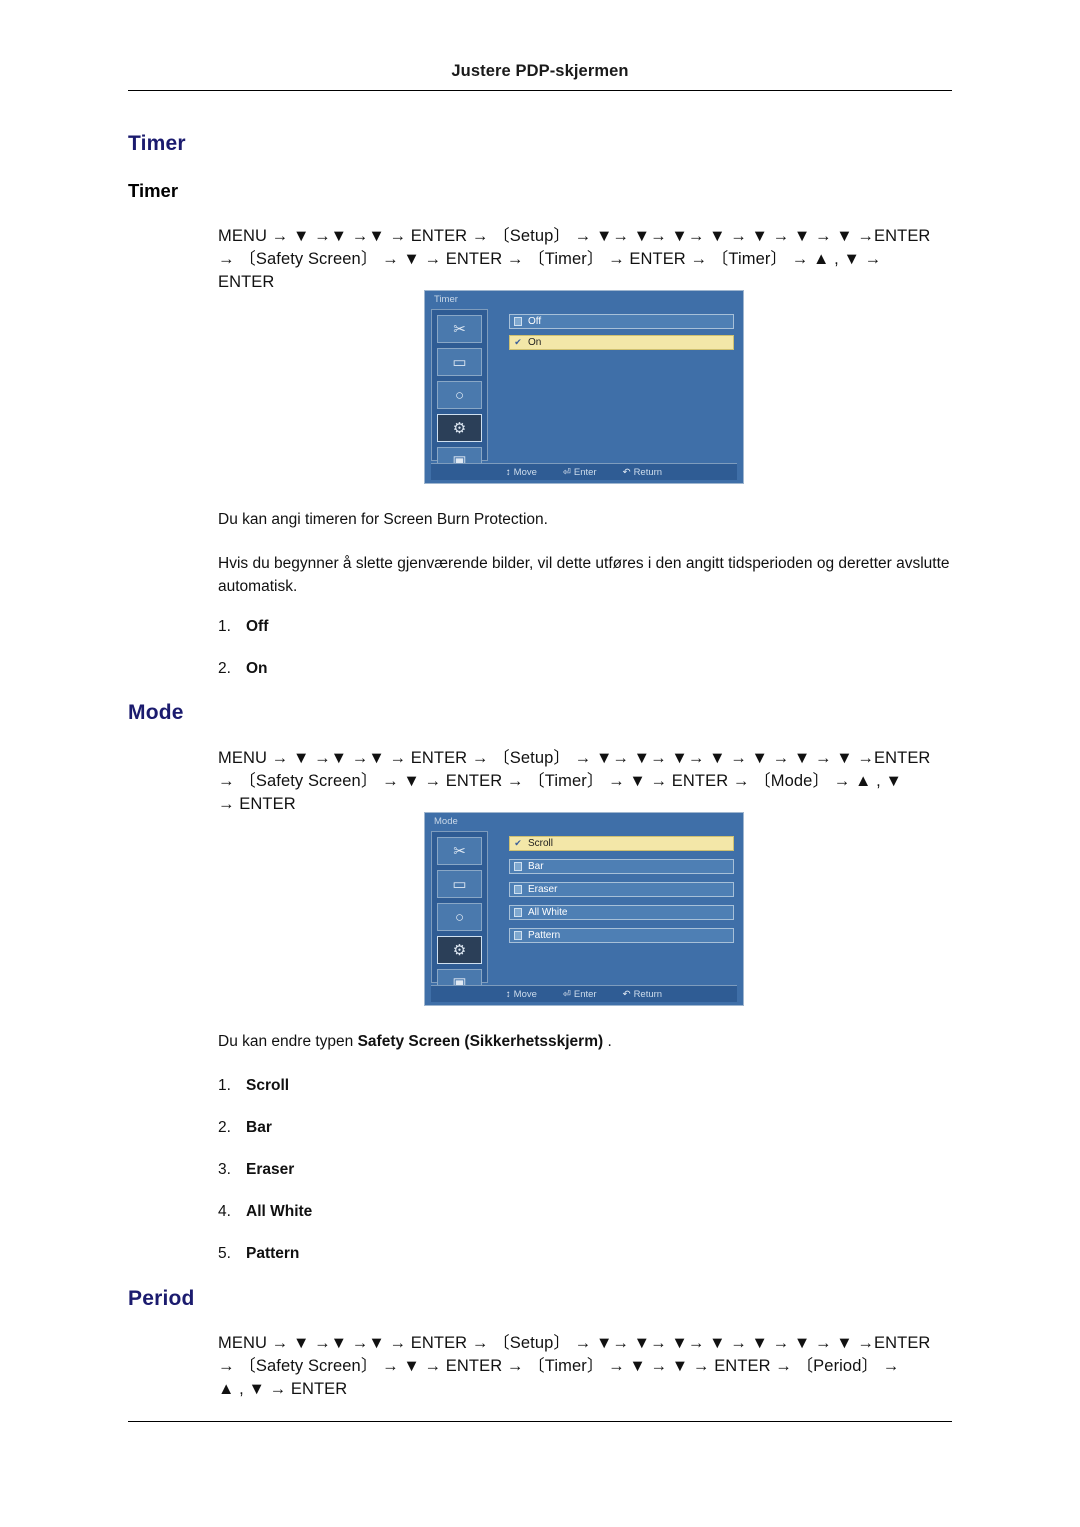 The height and width of the screenshot is (1527, 1080). What do you see at coordinates (621, 843) in the screenshot?
I see `osd-option-scroll: ✔ Scroll` at bounding box center [621, 843].